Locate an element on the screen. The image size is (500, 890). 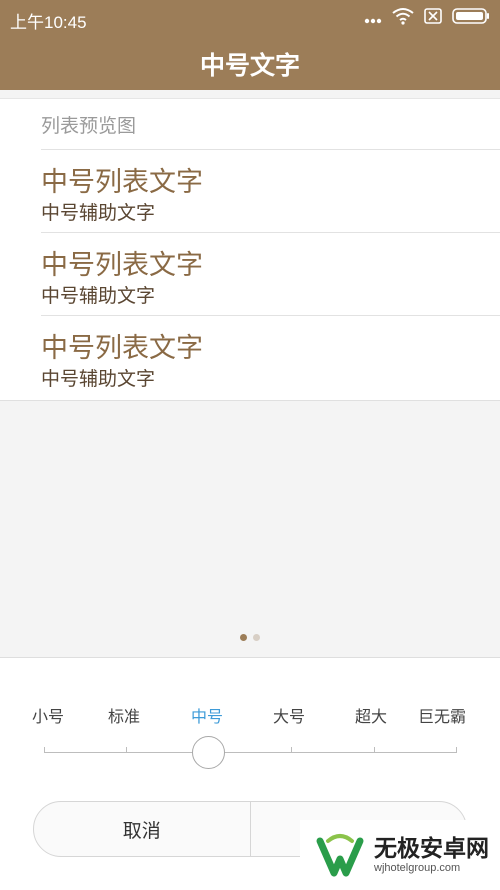
list-preview-caption: 列表预览图 is located at coordinates (89, 126).